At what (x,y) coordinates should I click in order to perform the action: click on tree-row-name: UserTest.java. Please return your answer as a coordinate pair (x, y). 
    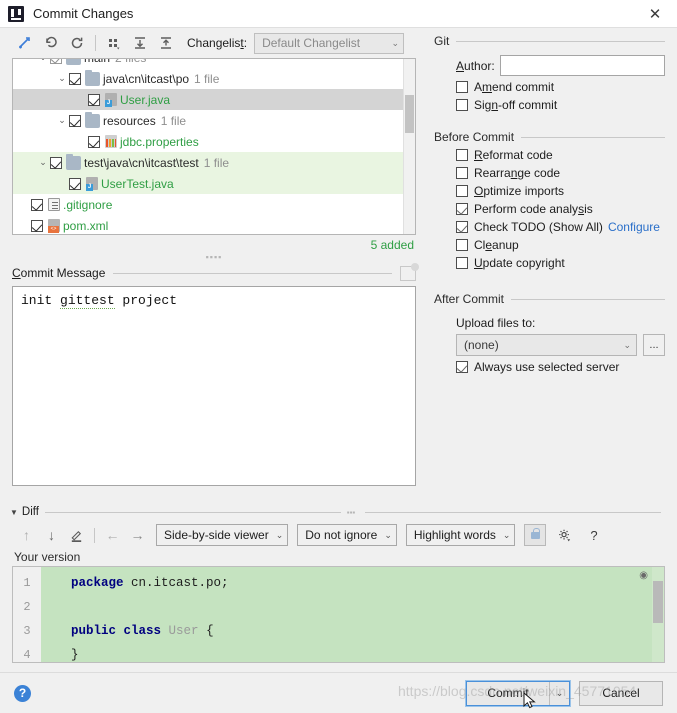
    Looking at the image, I should click on (137, 183).